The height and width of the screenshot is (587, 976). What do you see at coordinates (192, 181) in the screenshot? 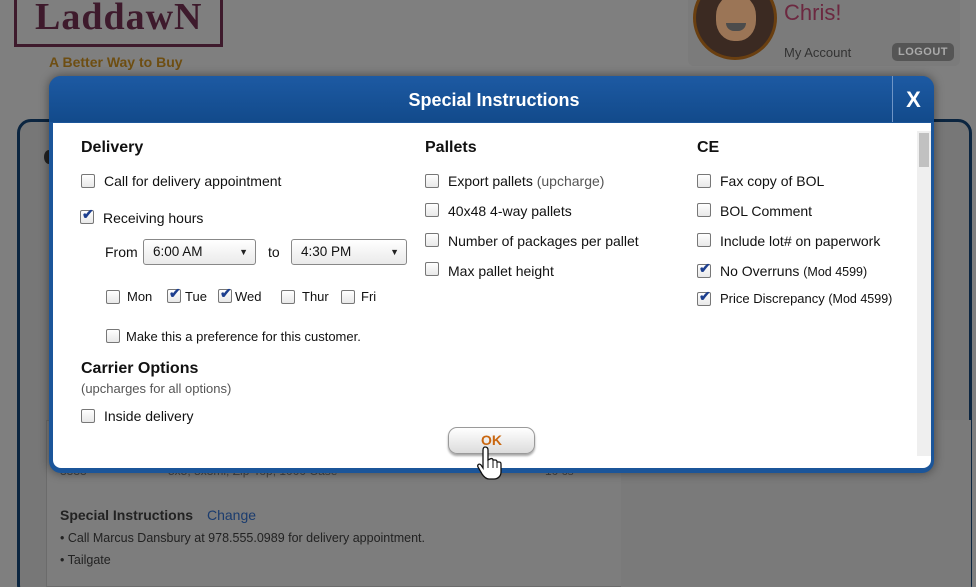
I see `call-appointment-label: Call for delivery appointment` at bounding box center [192, 181].